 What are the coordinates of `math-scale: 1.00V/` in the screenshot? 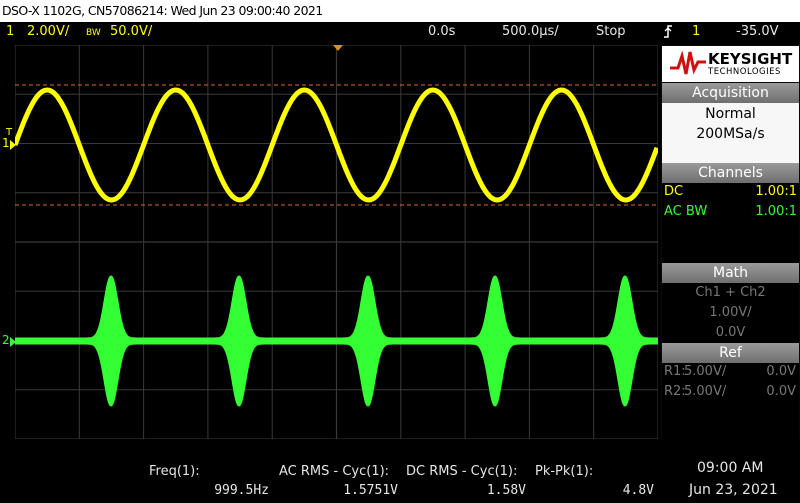 It's located at (730, 312).